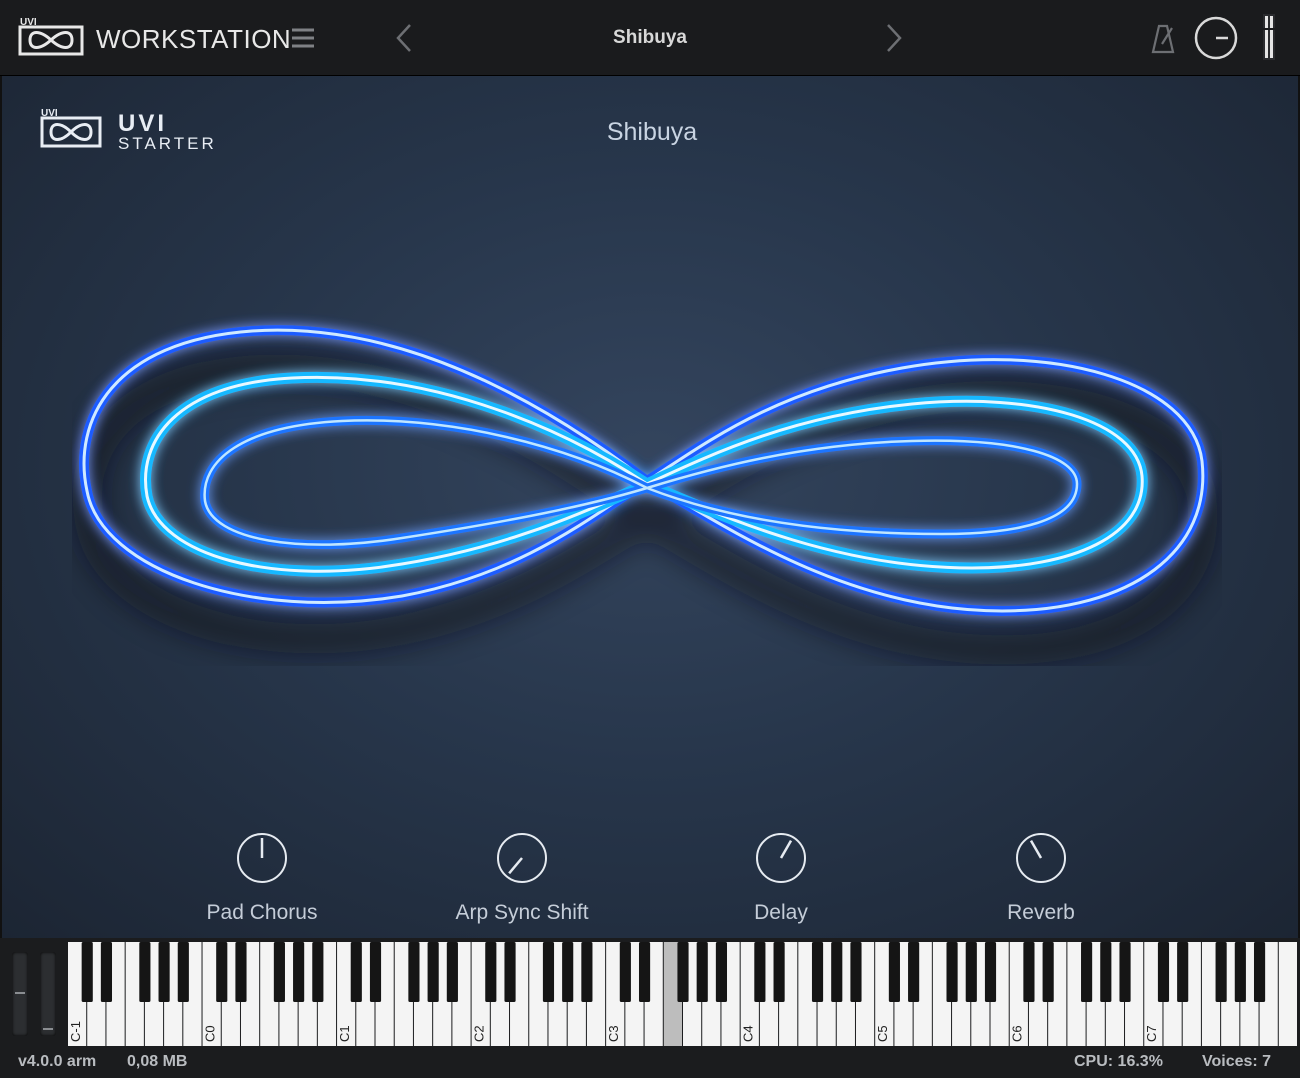 This screenshot has width=1300, height=1078. Describe the element at coordinates (157, 1061) in the screenshot. I see `memory-label: 0,08 MB` at that location.